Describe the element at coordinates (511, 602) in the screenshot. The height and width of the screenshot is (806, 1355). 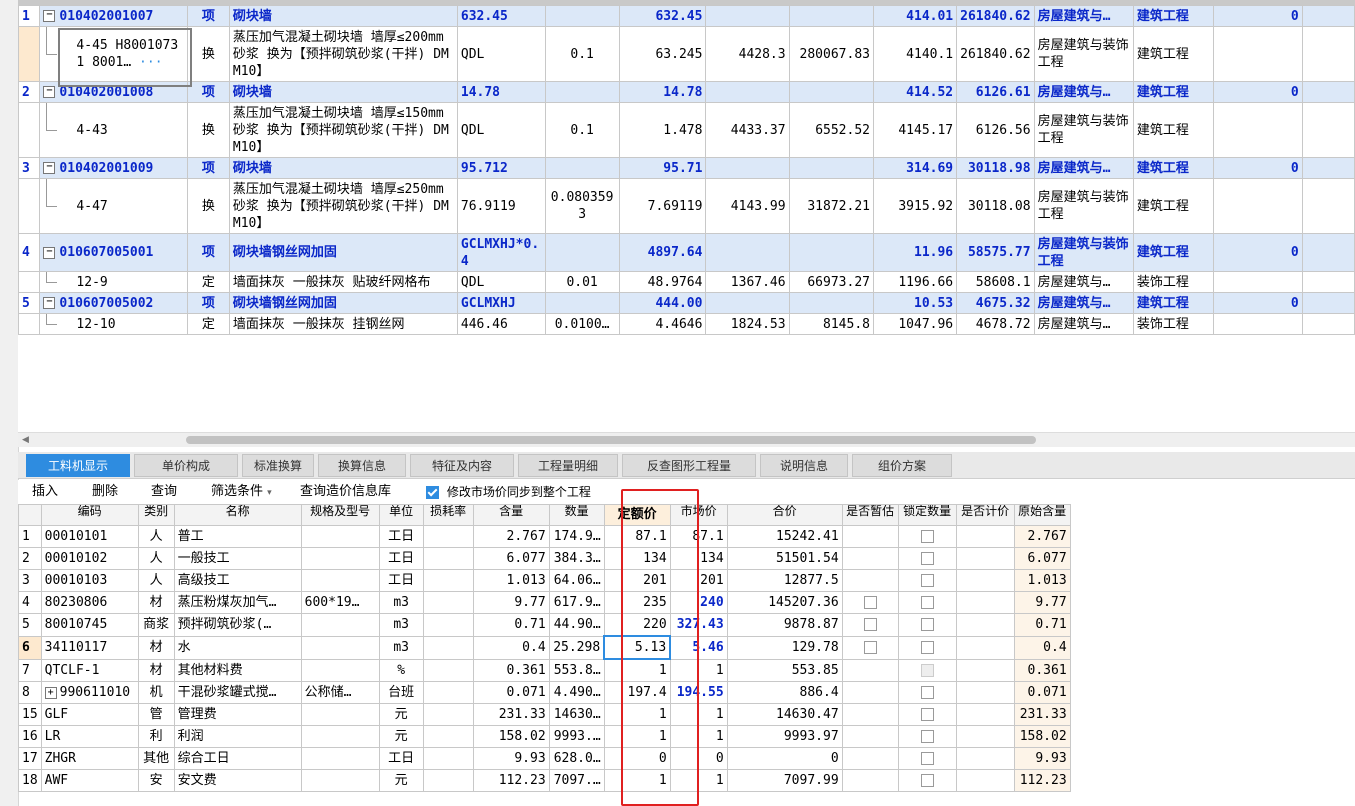
I see `cell-qty: 9.77` at that location.